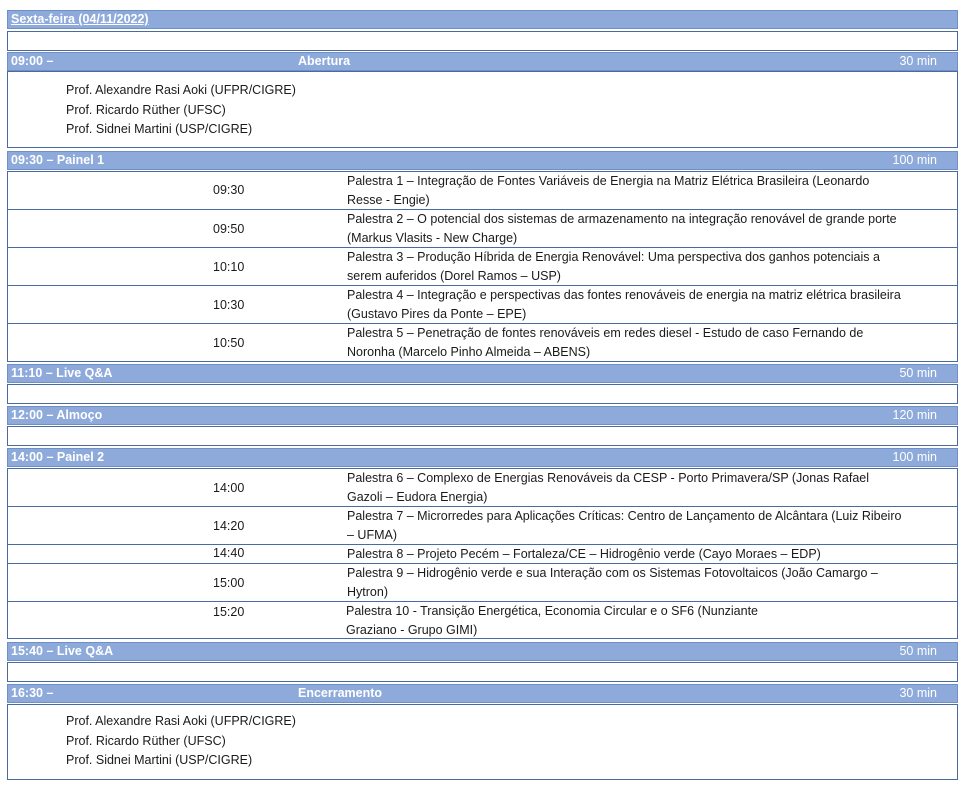  Describe the element at coordinates (482, 415) in the screenshot. I see `session-bar-almoco: 12:00 – Almoço 120 min` at that location.